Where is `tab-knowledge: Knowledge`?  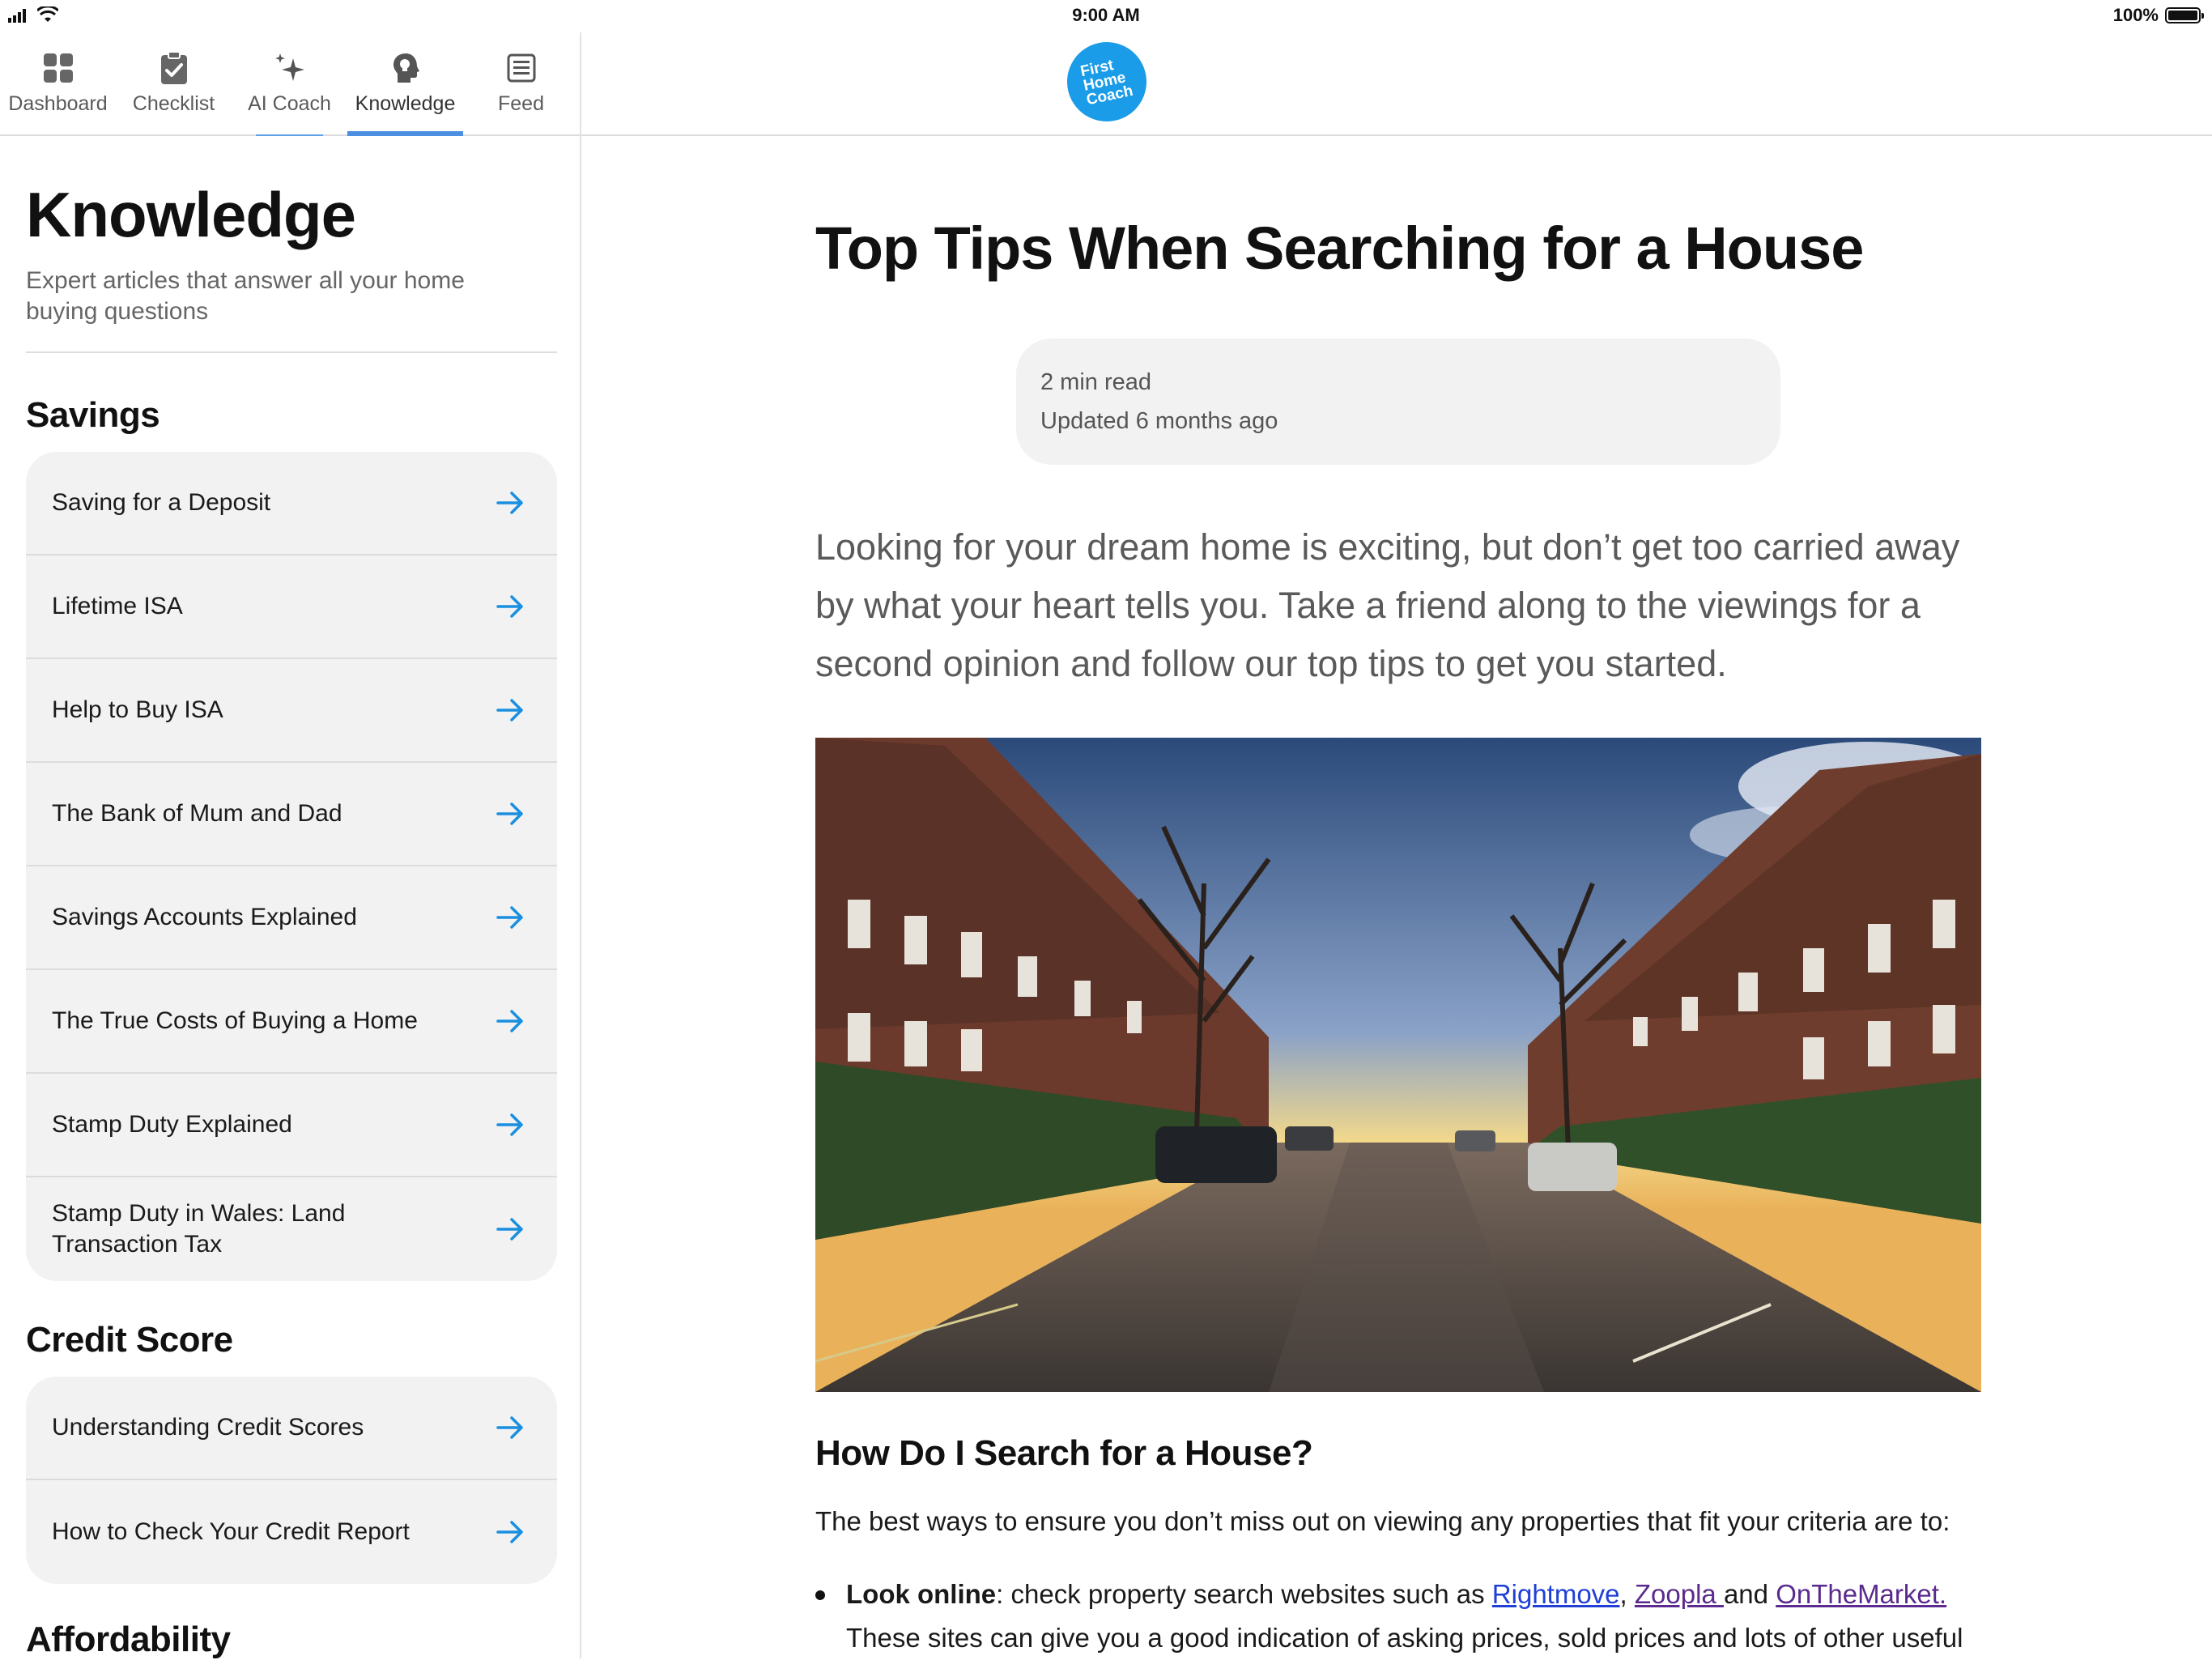 tab-knowledge: Knowledge is located at coordinates (405, 84).